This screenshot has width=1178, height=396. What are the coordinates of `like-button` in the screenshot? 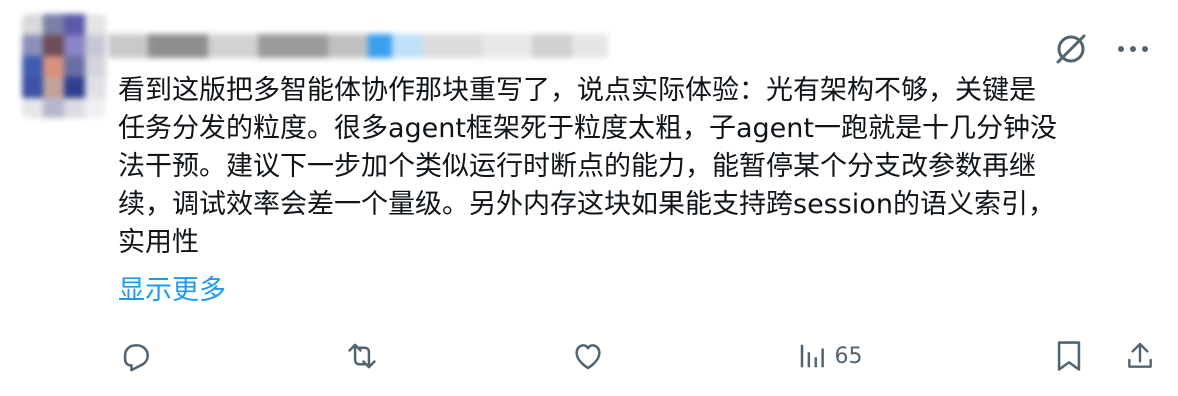 It's located at (588, 356).